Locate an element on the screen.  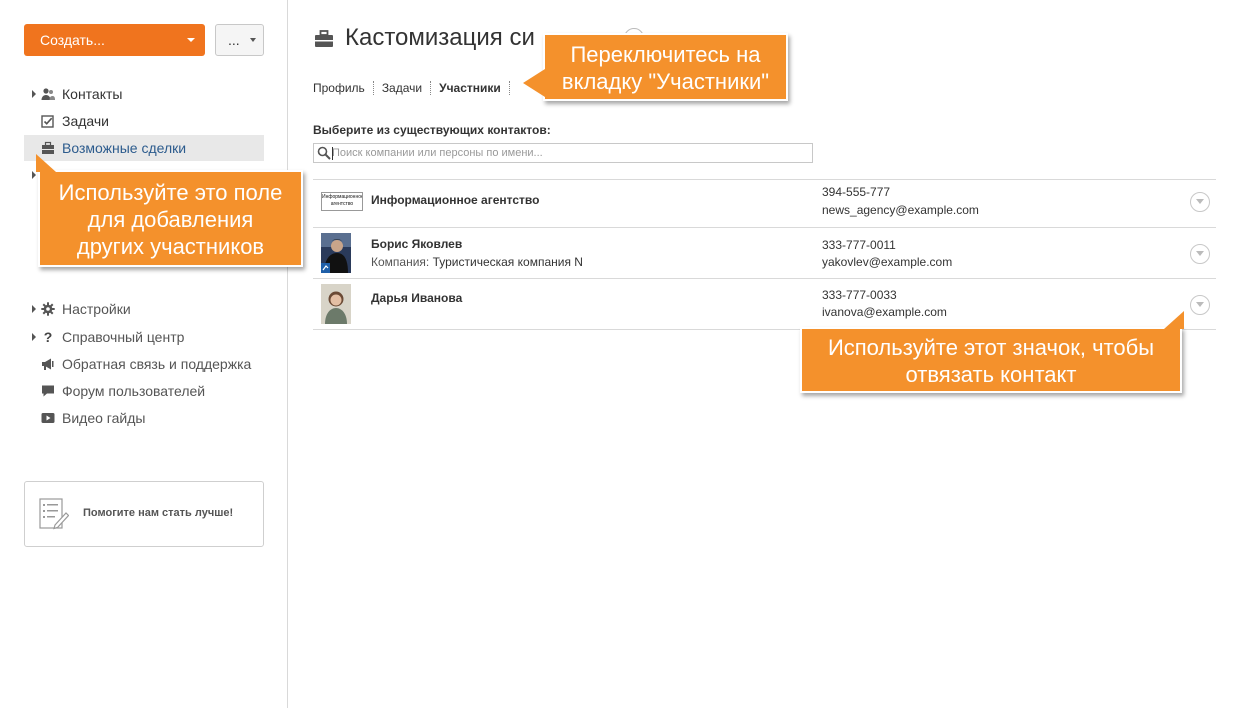
company-key: Компания: is located at coordinates (400, 262).